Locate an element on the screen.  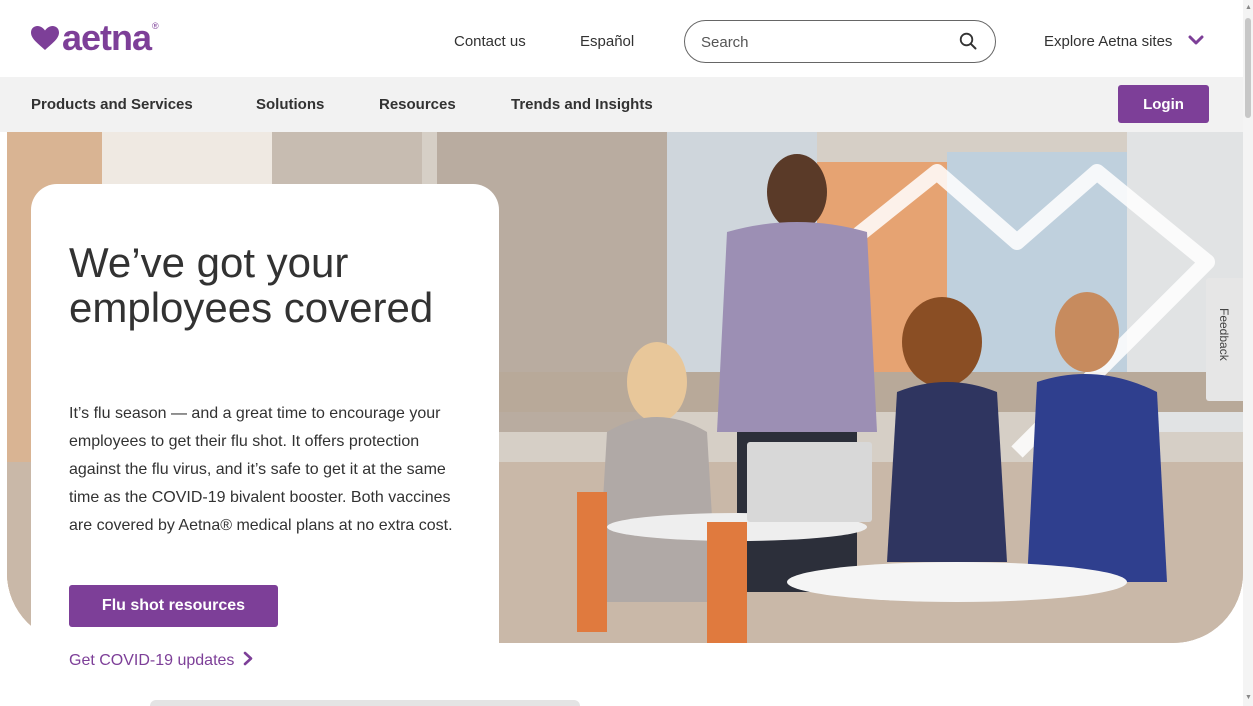
scroll-down-arrow-icon: ▼ is located at coordinates (1248, 697).